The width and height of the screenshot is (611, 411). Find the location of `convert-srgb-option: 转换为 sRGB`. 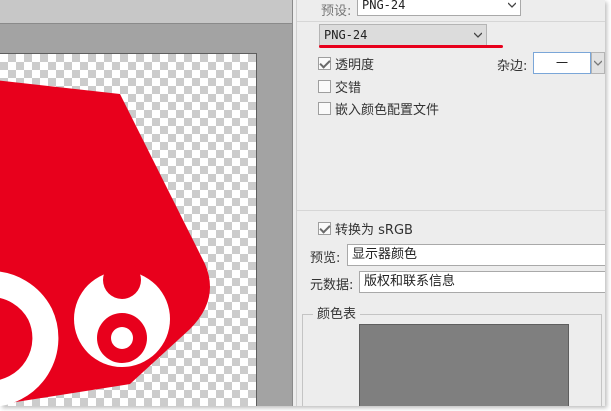

convert-srgb-option: 转换为 sRGB is located at coordinates (365, 229).